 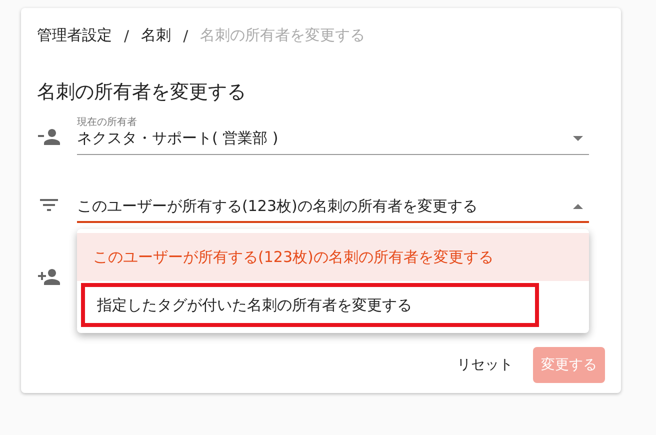 I want to click on breadcrumb-link: 名刺, so click(x=156, y=35).